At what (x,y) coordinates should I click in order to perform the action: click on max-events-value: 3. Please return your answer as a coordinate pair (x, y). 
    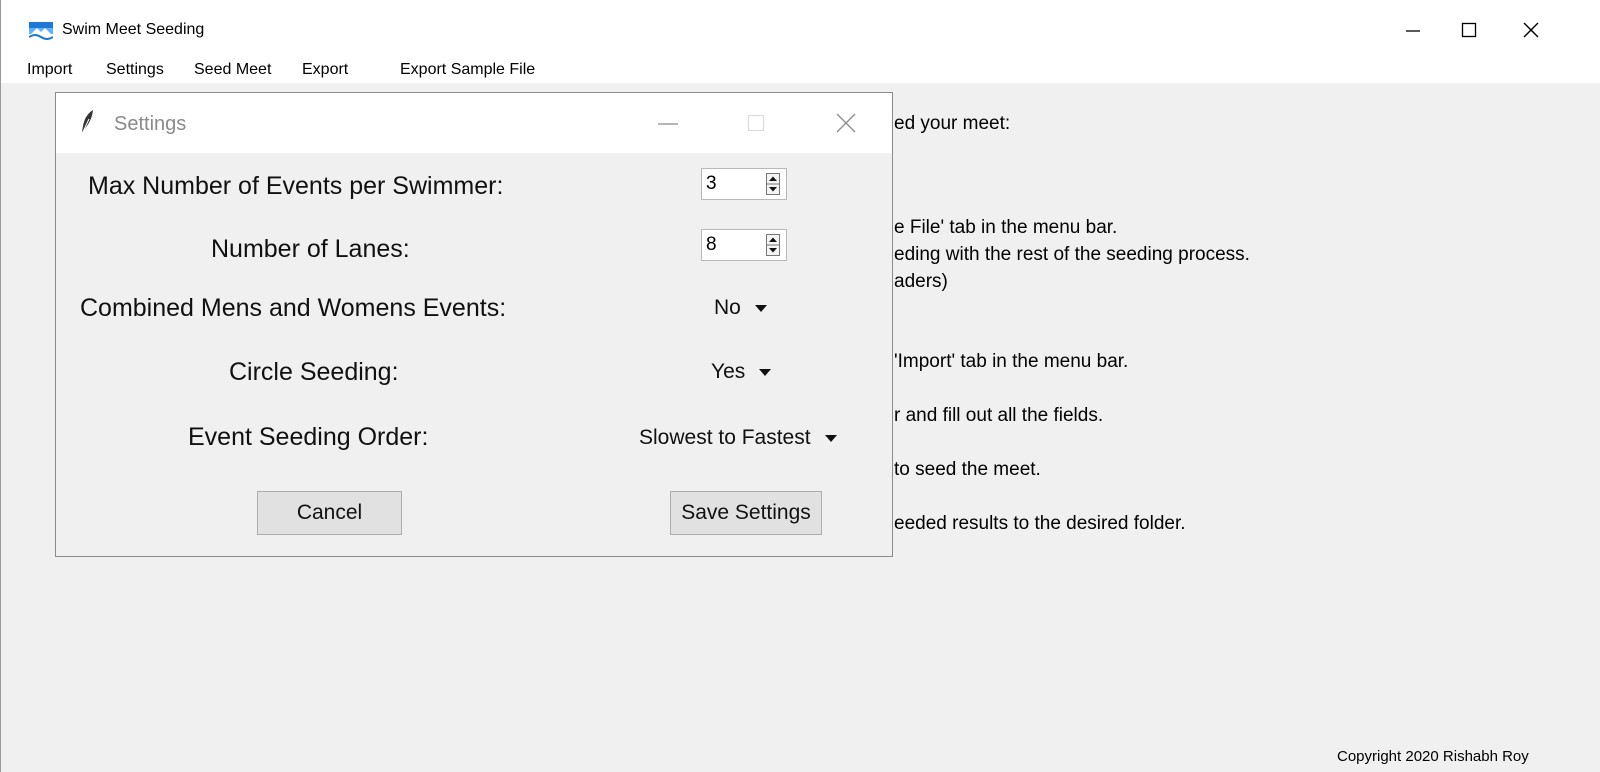
    Looking at the image, I should click on (711, 183).